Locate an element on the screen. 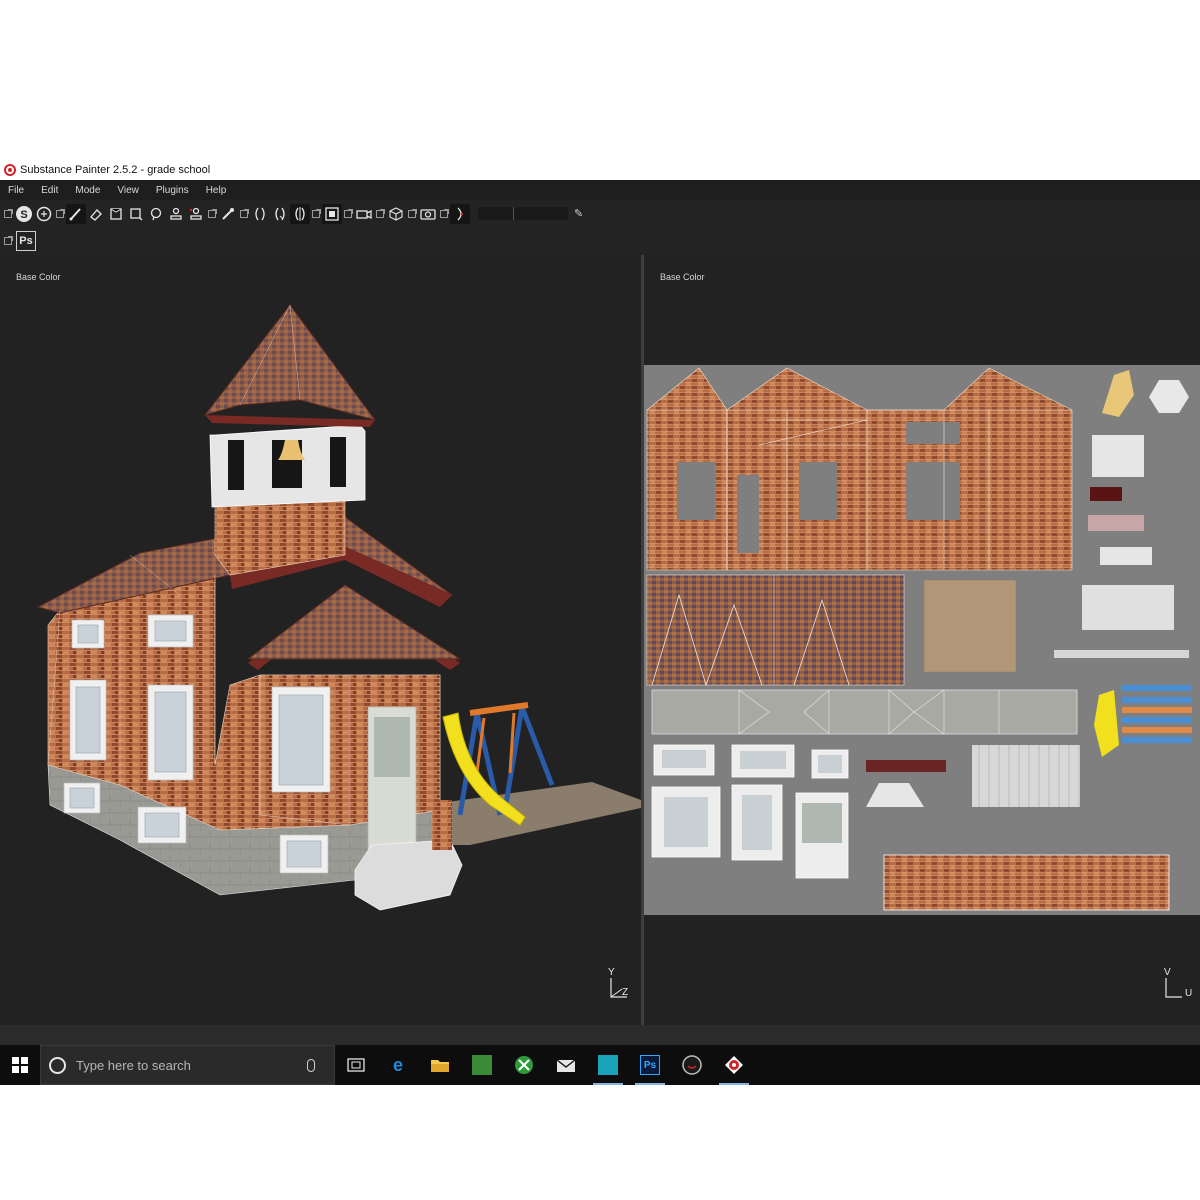 Image resolution: width=1200 pixels, height=1200 pixels. menu-bar: File Edit Mode View Plugins Help is located at coordinates (600, 190).